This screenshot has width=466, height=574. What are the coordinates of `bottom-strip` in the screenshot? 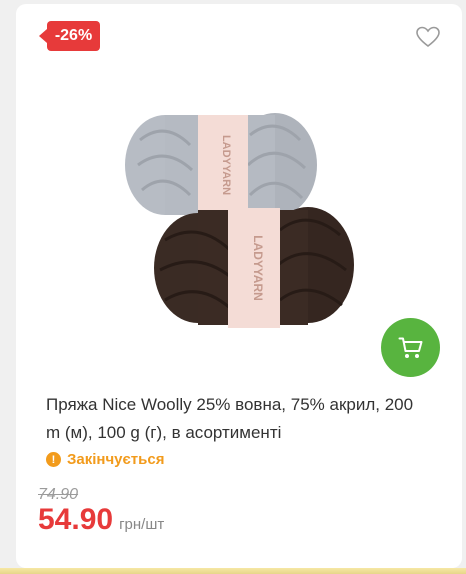 It's located at (233, 571).